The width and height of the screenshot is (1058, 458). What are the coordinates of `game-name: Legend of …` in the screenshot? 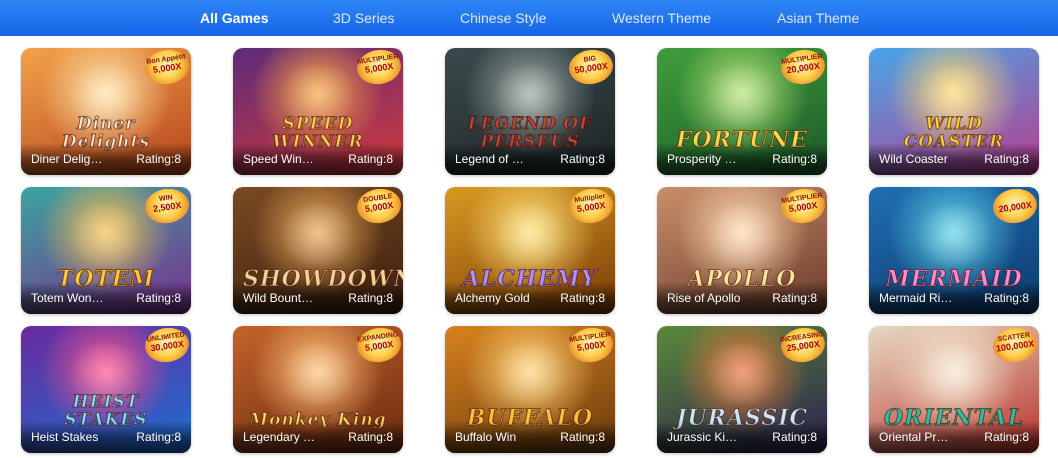 It's located at (489, 159).